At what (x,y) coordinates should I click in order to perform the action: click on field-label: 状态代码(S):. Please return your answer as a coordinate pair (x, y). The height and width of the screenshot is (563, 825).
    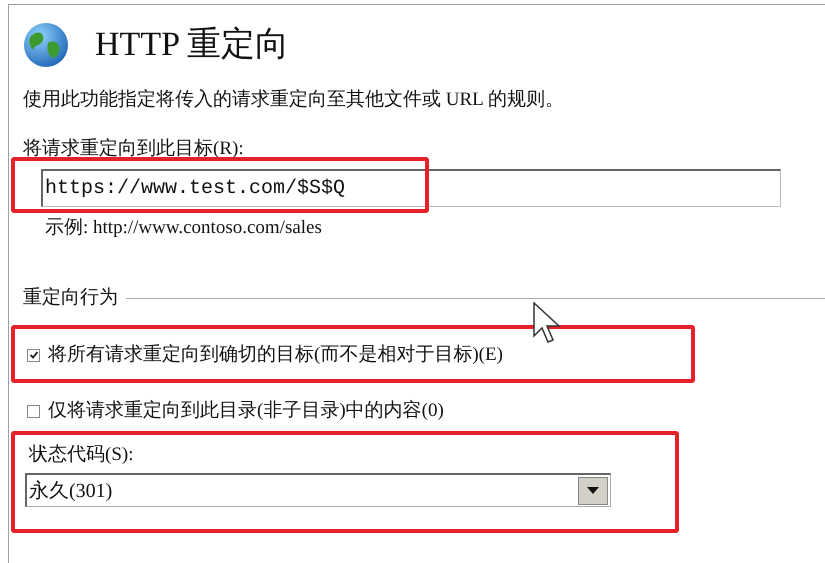
    Looking at the image, I should click on (81, 455).